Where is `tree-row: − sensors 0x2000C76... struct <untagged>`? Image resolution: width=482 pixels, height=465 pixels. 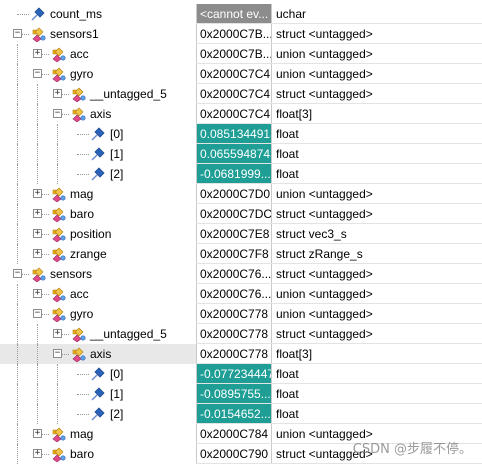
tree-row: − sensors 0x2000C76... struct <untagged> is located at coordinates (241, 274).